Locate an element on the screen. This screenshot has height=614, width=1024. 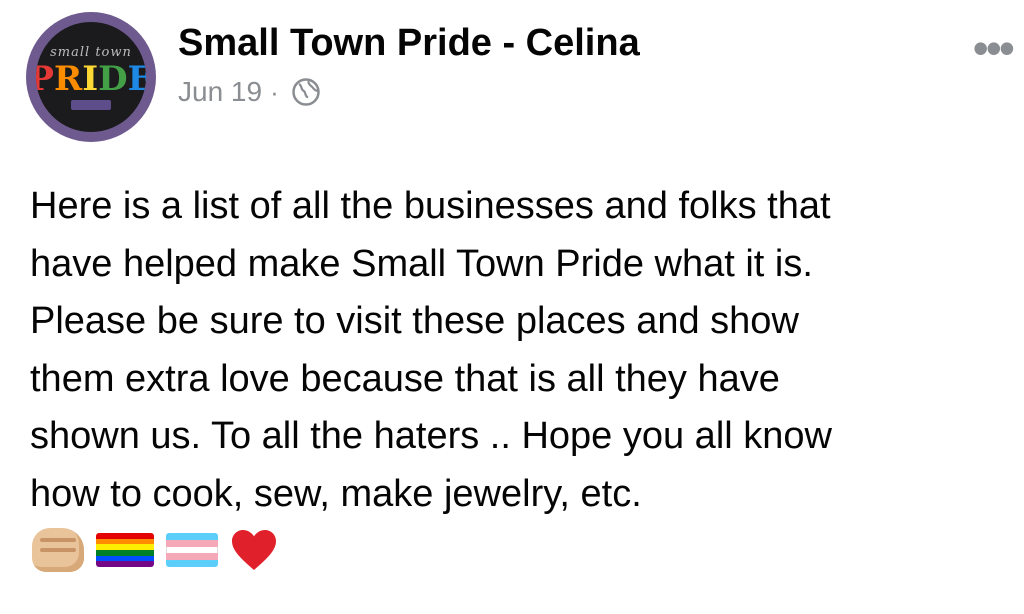
globe-icon is located at coordinates (306, 92).